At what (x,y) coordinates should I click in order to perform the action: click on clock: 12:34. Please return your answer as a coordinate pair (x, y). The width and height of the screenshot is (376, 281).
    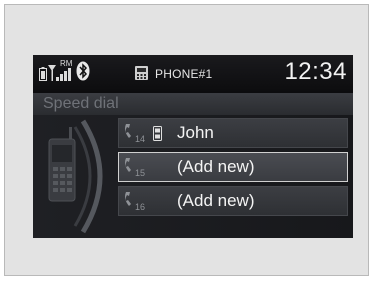
    Looking at the image, I should click on (315, 71).